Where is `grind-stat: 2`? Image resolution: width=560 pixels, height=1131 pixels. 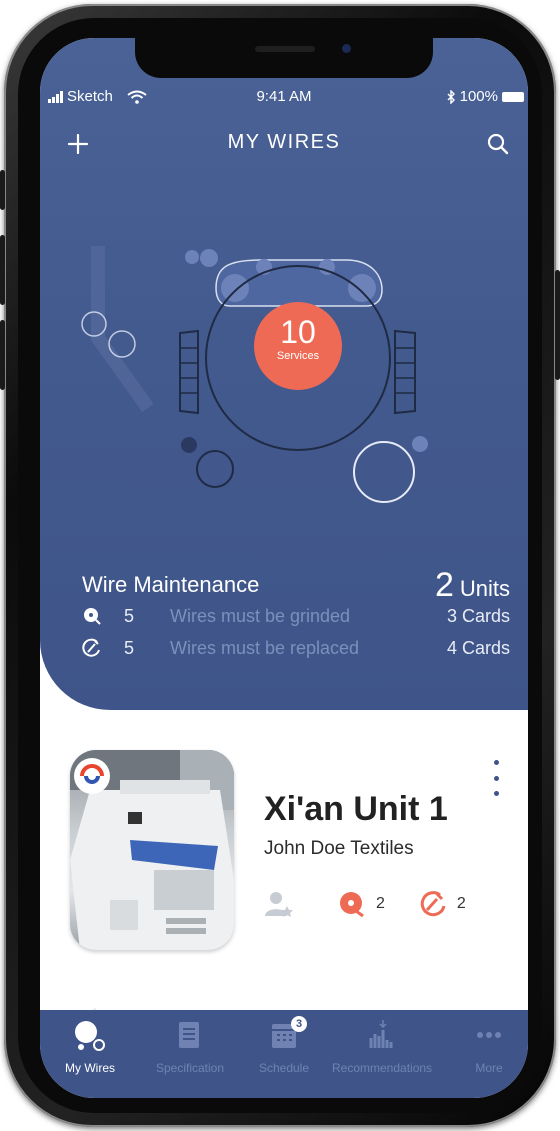
grind-stat: 2 is located at coordinates (361, 904).